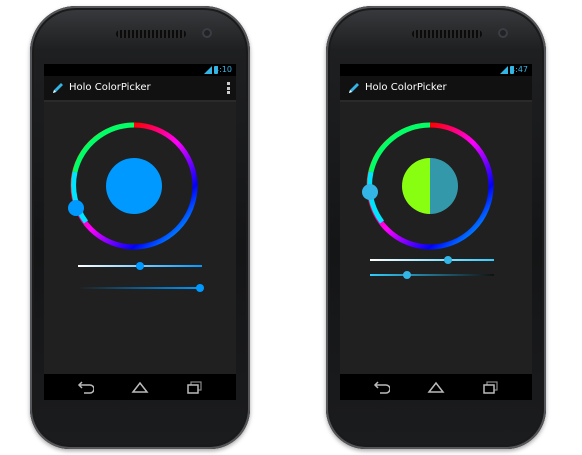 The height and width of the screenshot is (455, 582). Describe the element at coordinates (436, 70) in the screenshot. I see `status-bar: 4:47` at that location.